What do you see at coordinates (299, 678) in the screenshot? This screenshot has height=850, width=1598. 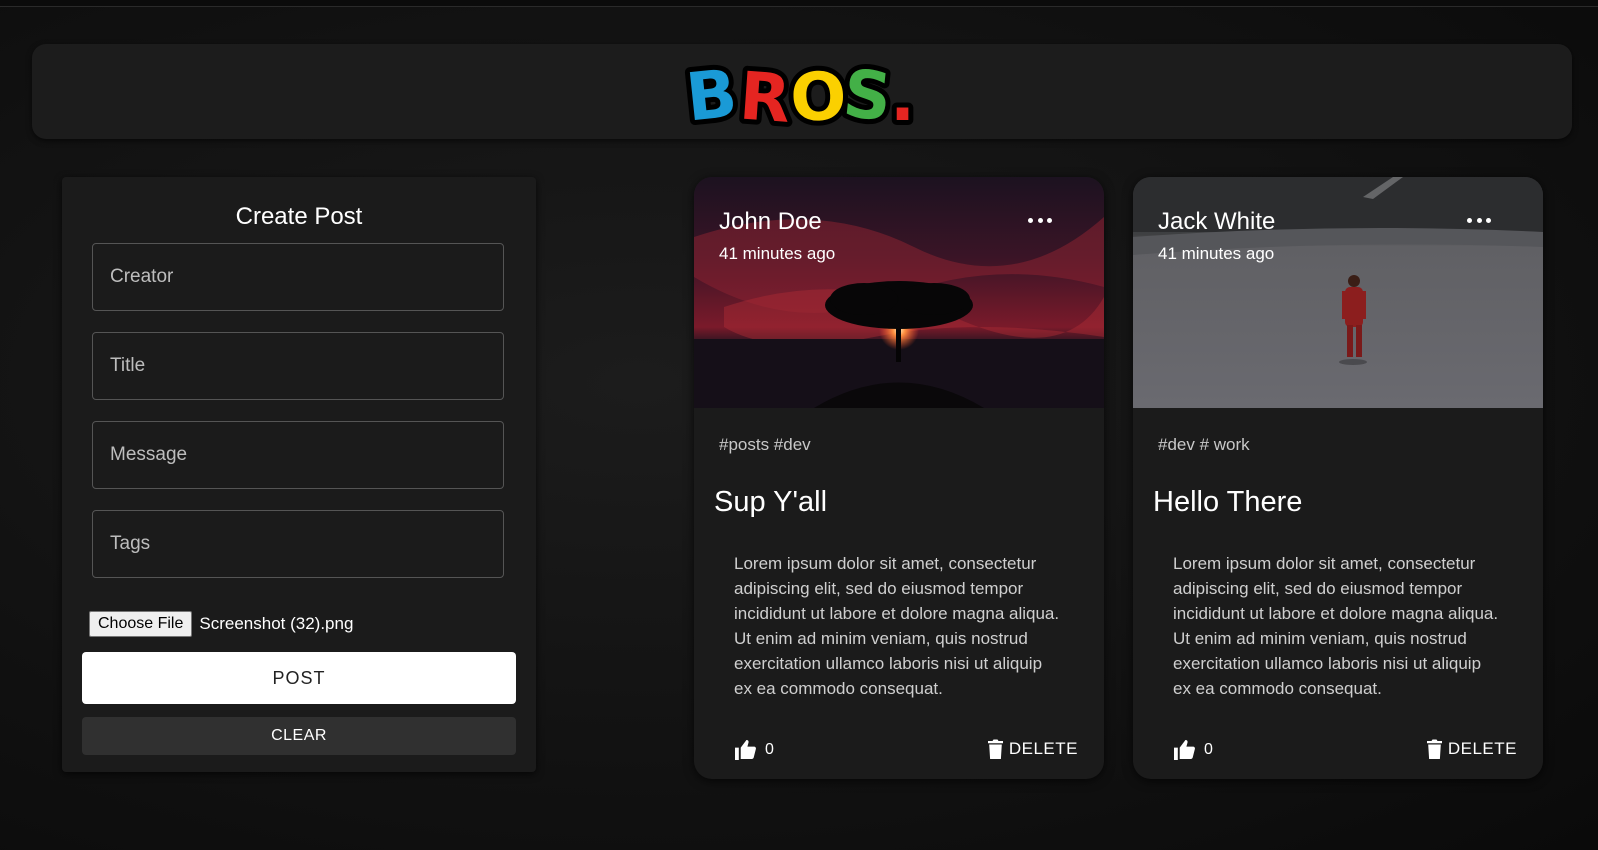 I see `post-button: POST` at bounding box center [299, 678].